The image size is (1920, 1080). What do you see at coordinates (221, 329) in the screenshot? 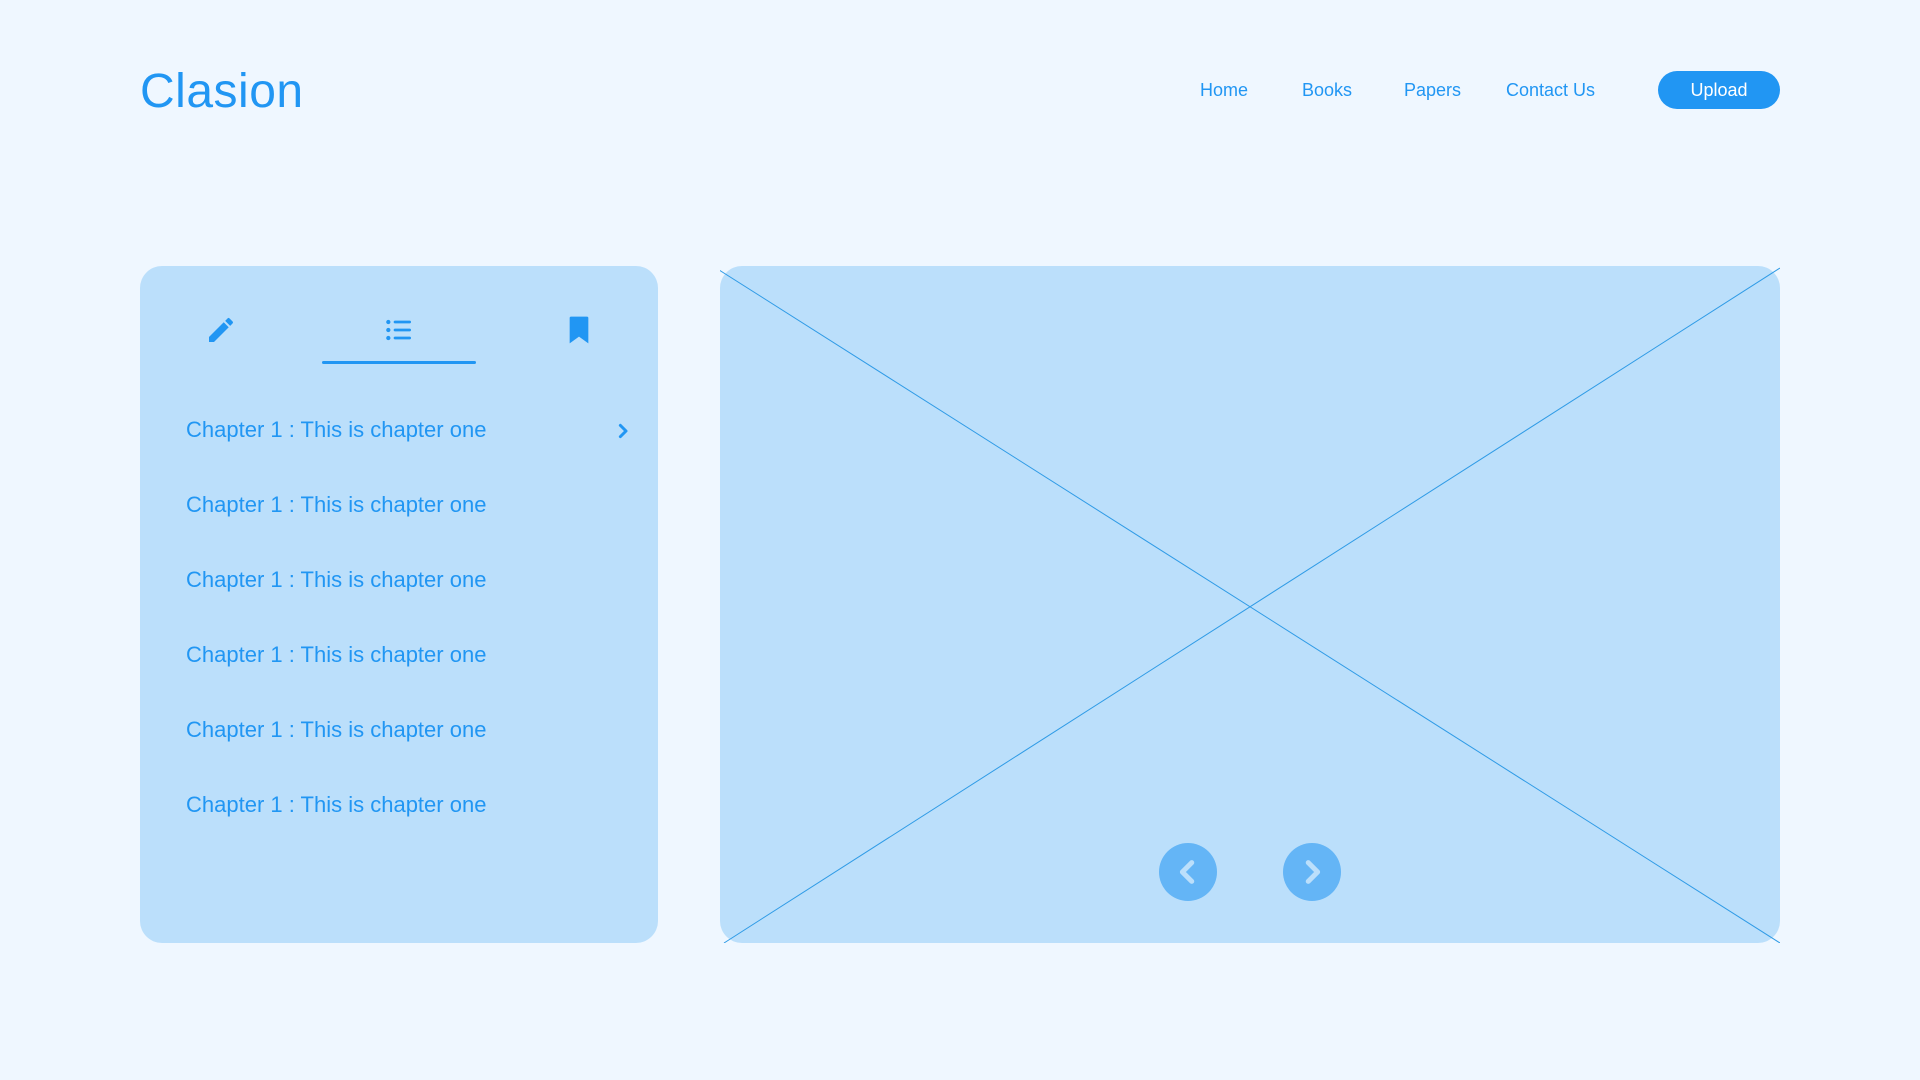
I see `pencil-icon` at bounding box center [221, 329].